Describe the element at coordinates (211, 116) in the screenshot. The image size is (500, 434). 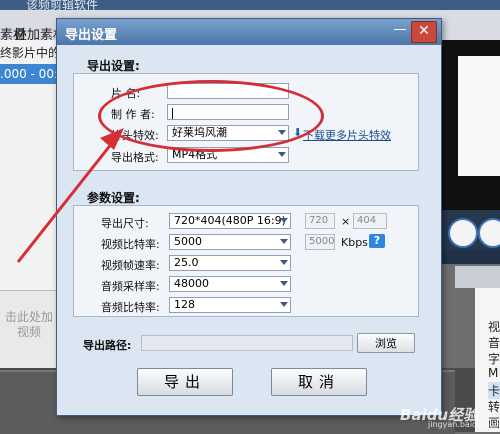
I see `annotation-ellipse` at that location.